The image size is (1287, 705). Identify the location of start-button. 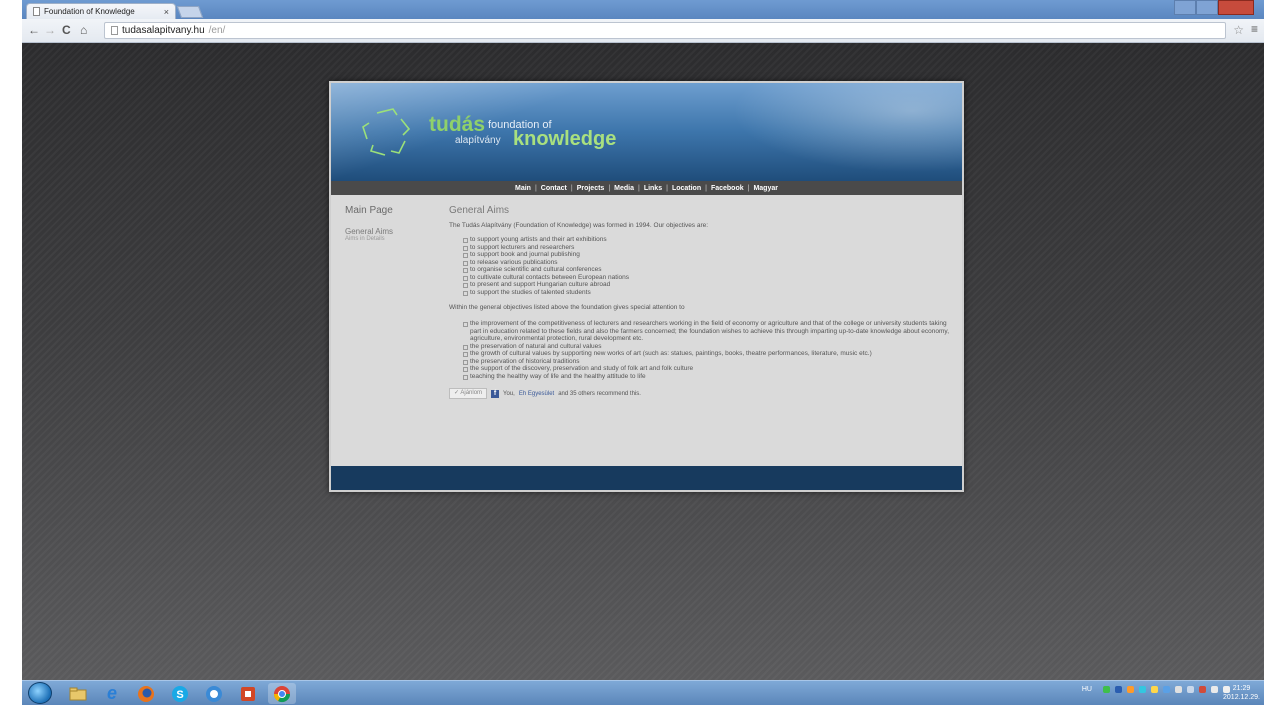
(40, 693).